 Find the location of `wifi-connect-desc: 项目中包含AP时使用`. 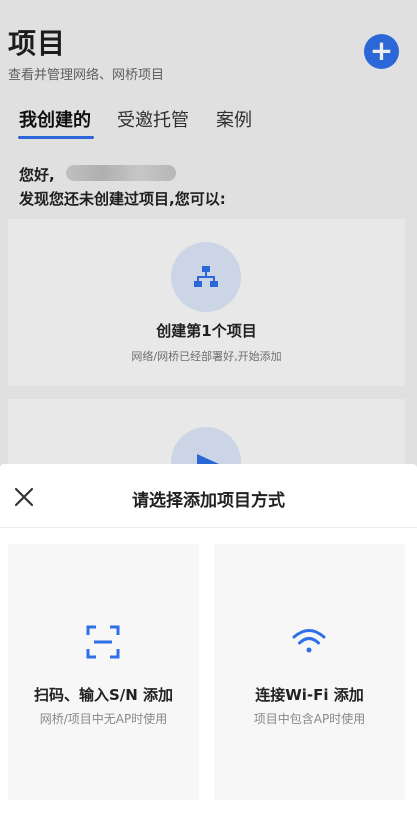

wifi-connect-desc: 项目中包含AP时使用 is located at coordinates (309, 719).